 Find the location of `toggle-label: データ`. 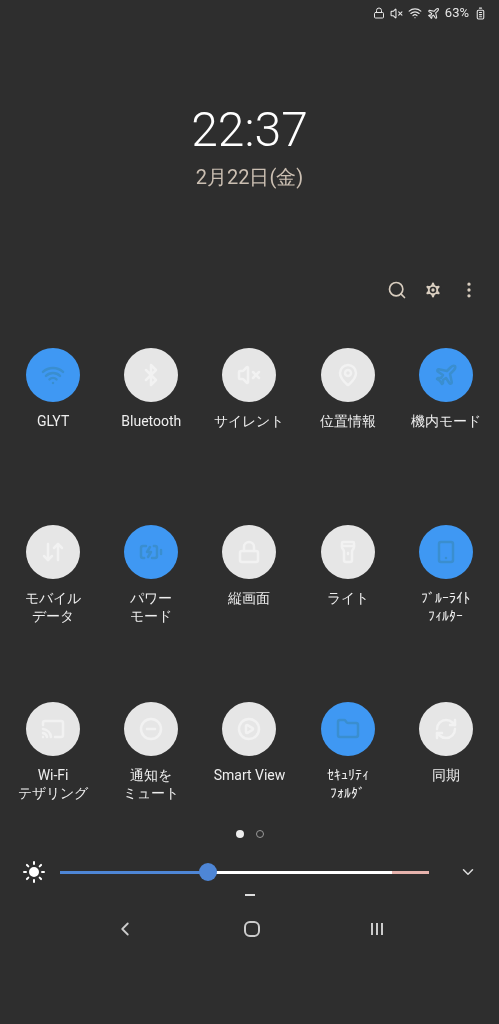

toggle-label: データ is located at coordinates (53, 616).